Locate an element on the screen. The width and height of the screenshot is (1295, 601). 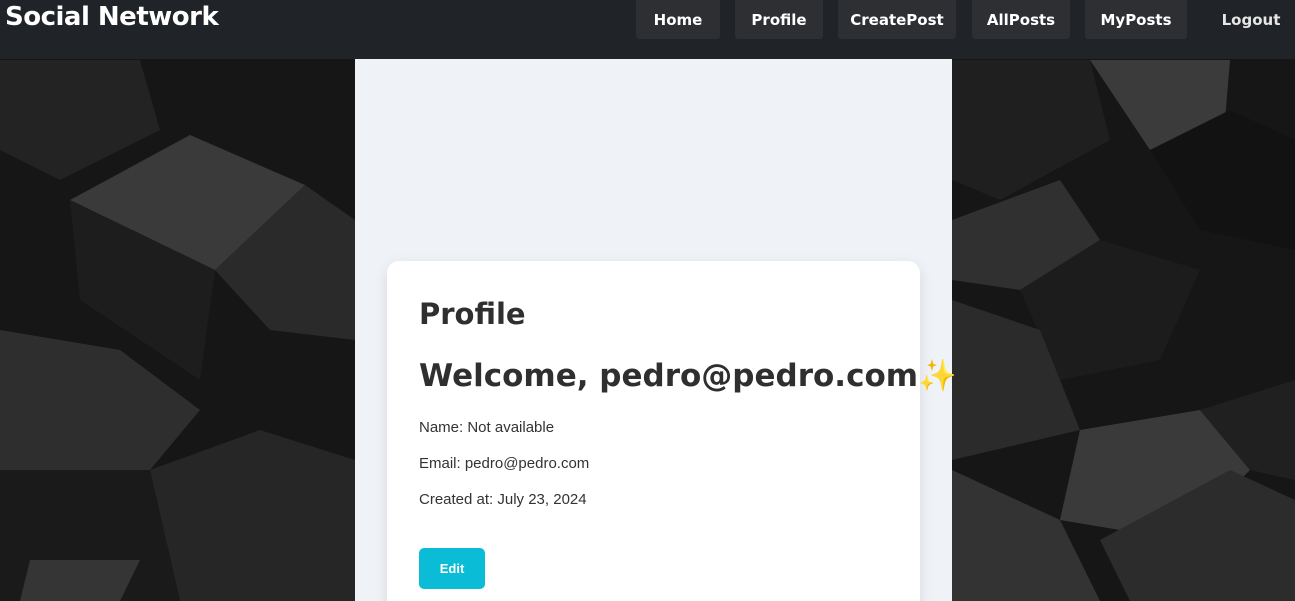
profile-email: Email: pedro@pedro.com is located at coordinates (504, 463).